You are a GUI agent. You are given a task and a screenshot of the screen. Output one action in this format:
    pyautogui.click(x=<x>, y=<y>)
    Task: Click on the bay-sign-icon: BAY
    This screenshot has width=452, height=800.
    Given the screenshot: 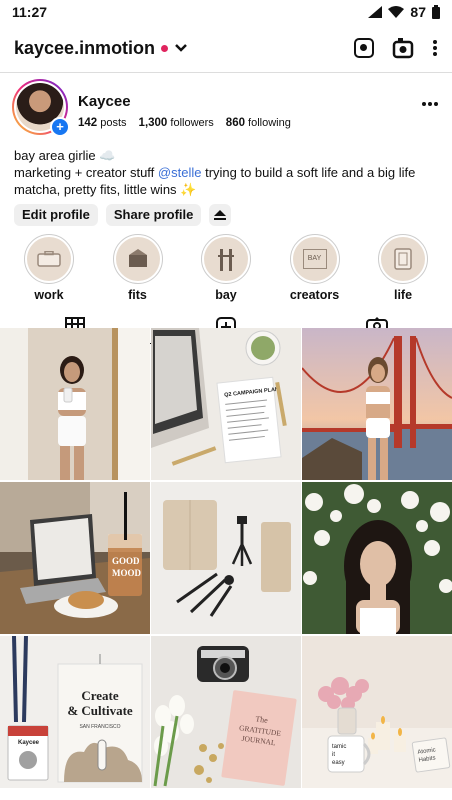 What is the action you would take?
    pyautogui.click(x=314, y=259)
    